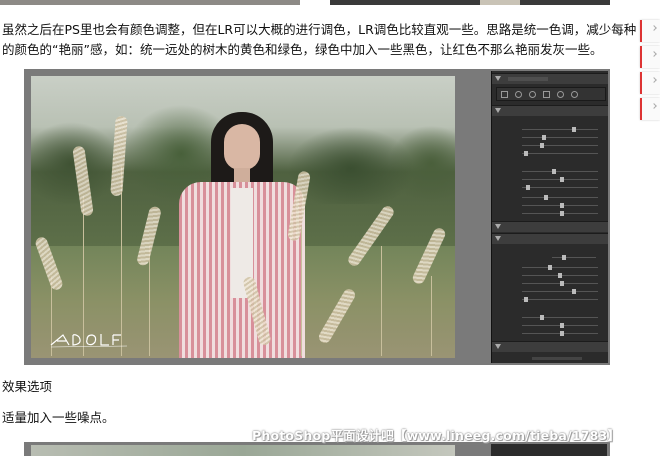 The image size is (660, 456). I want to click on adjustment-brush-icon, so click(574, 94).